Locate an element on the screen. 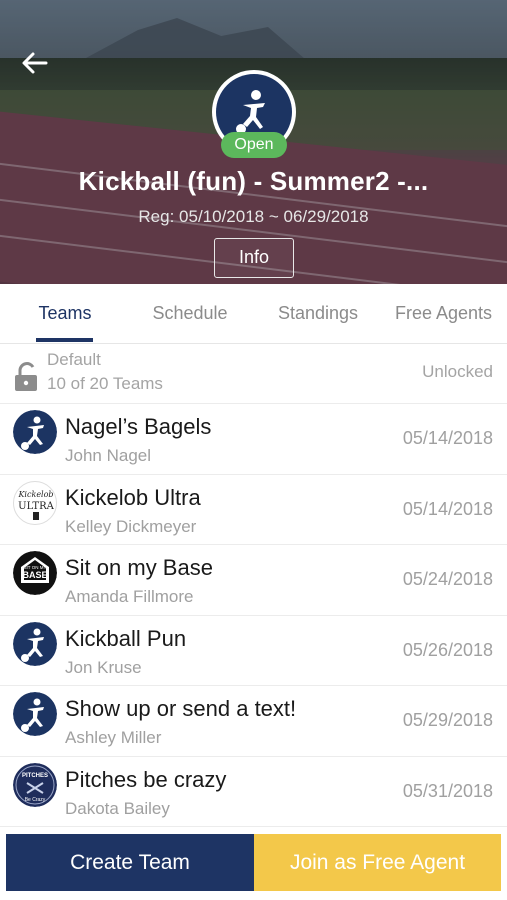 This screenshot has width=507, height=900. team-date: 05/29/2018 is located at coordinates (447, 720).